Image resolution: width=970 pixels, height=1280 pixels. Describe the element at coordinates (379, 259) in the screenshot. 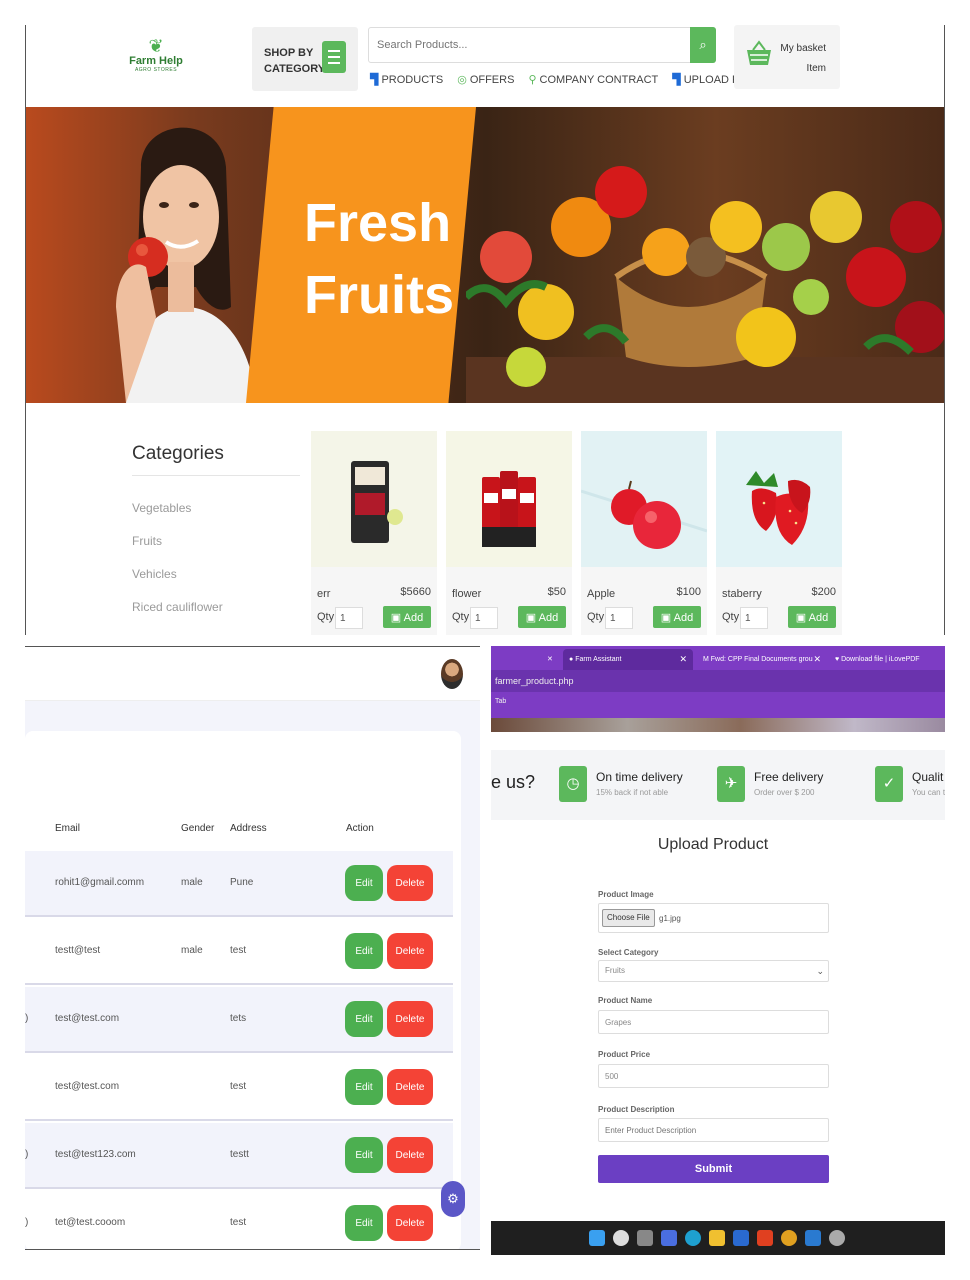

I see `hero-title: Fresh Fruits` at that location.